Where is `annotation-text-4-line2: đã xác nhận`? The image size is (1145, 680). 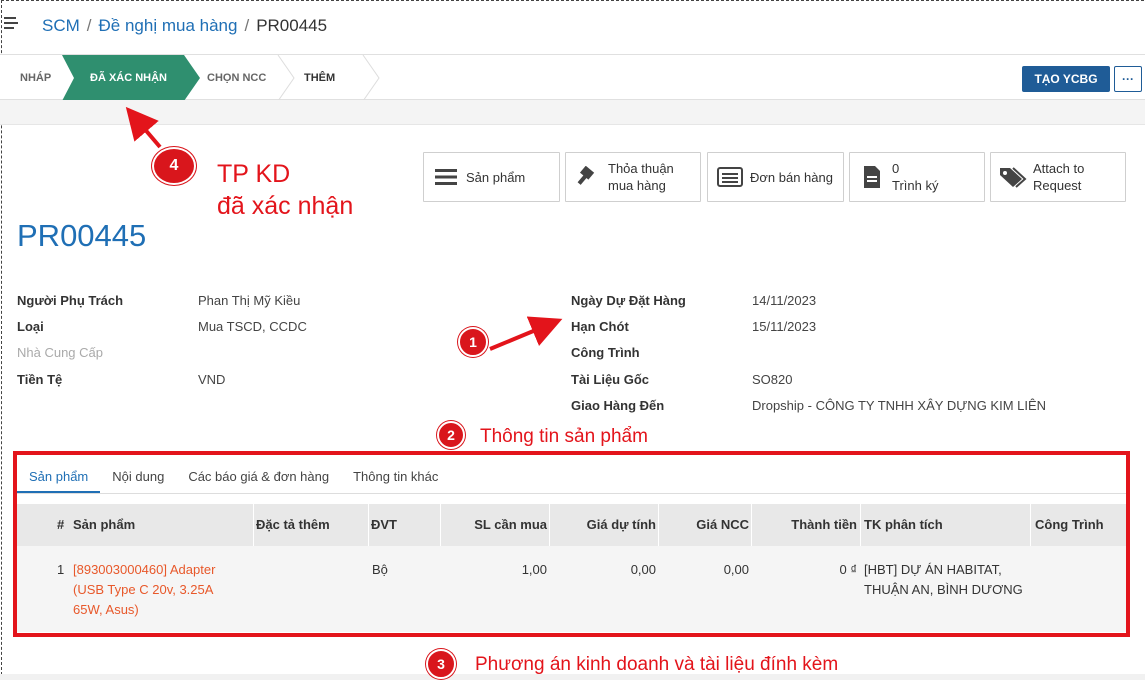
annotation-text-4-line2: đã xác nhận is located at coordinates (285, 206).